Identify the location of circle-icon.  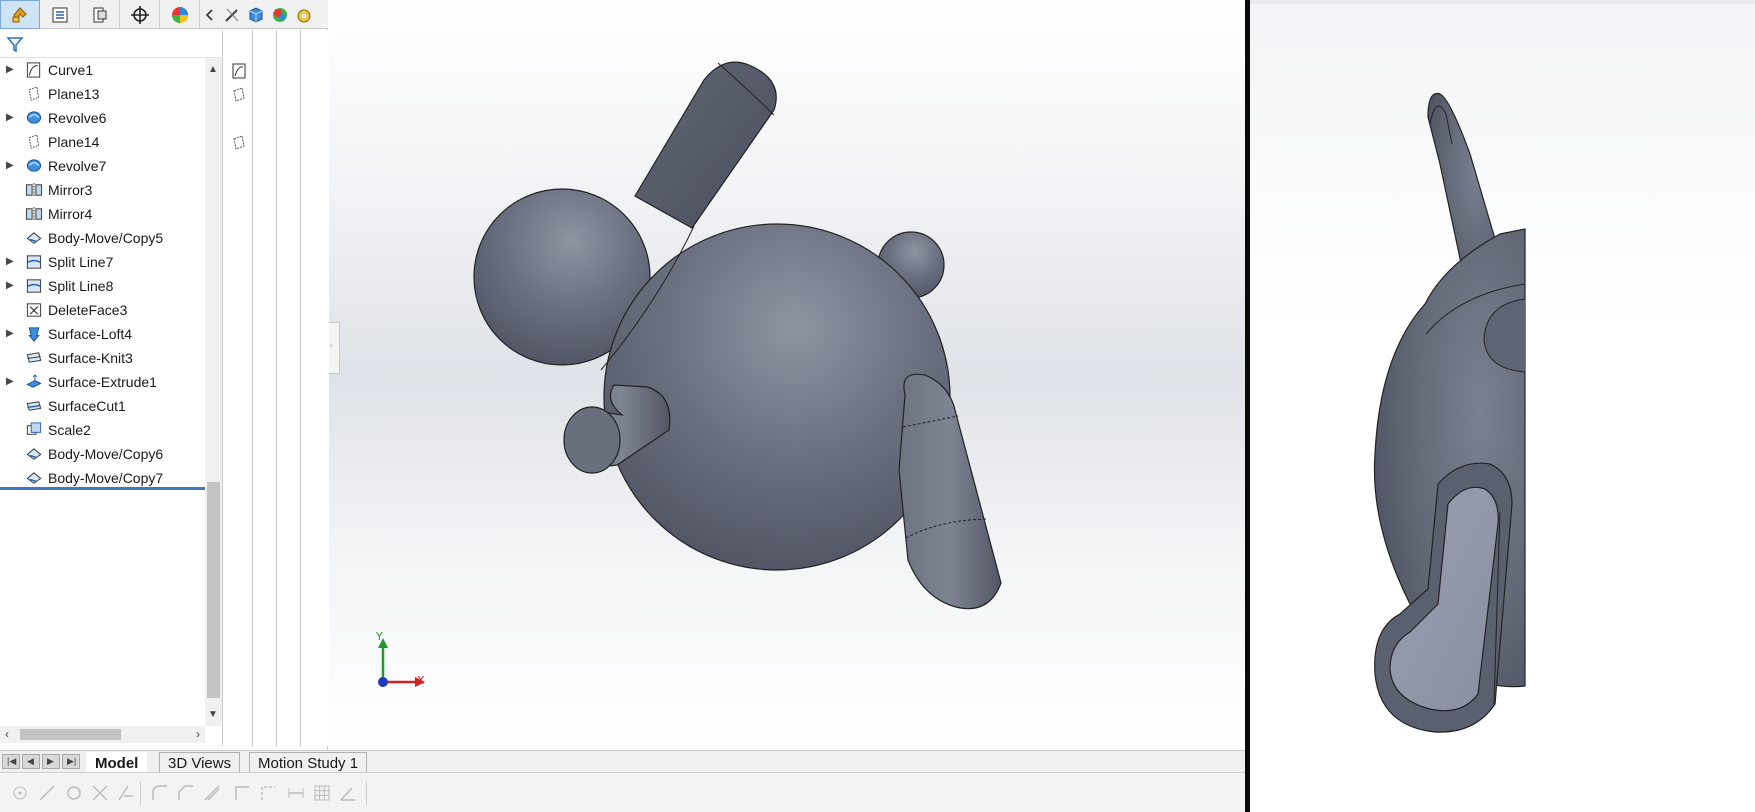
(74, 793).